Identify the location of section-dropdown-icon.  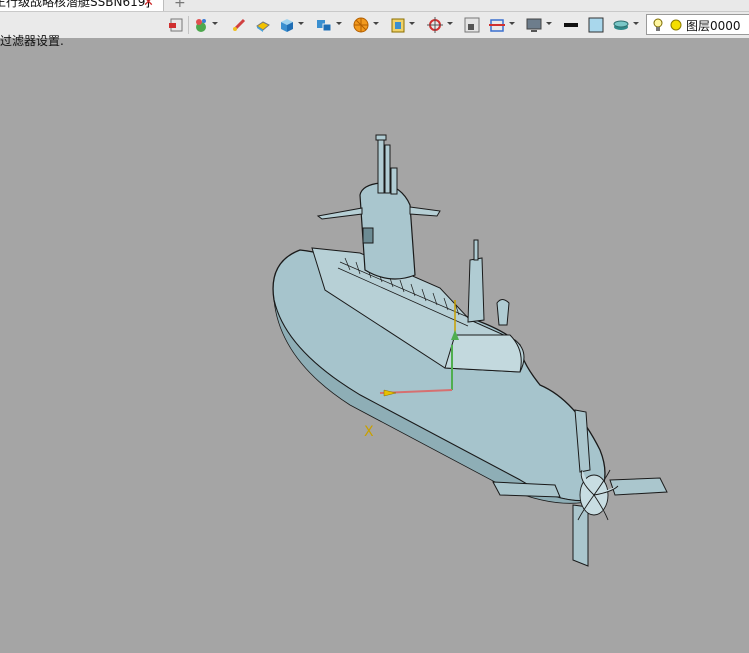
(512, 23).